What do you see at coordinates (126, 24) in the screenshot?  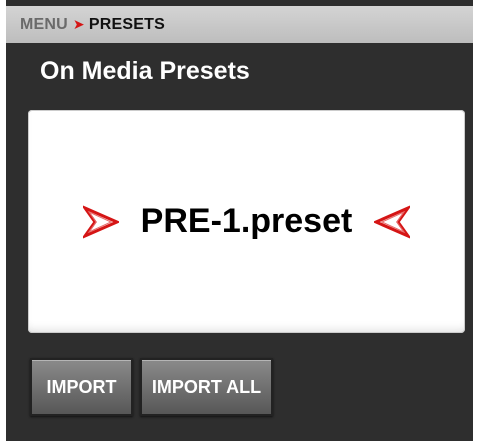 I see `breadcrumb-presets: PRESETS` at bounding box center [126, 24].